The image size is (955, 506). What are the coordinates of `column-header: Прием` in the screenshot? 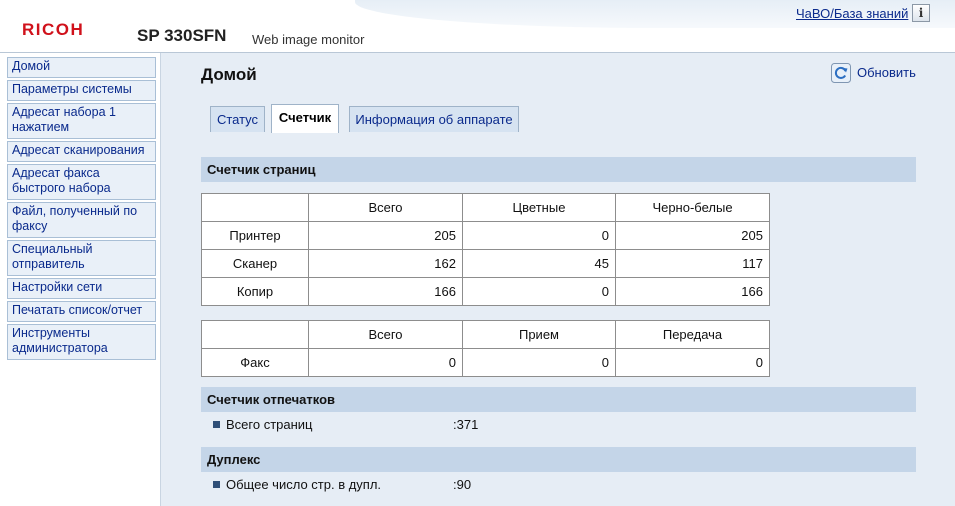 It's located at (539, 334).